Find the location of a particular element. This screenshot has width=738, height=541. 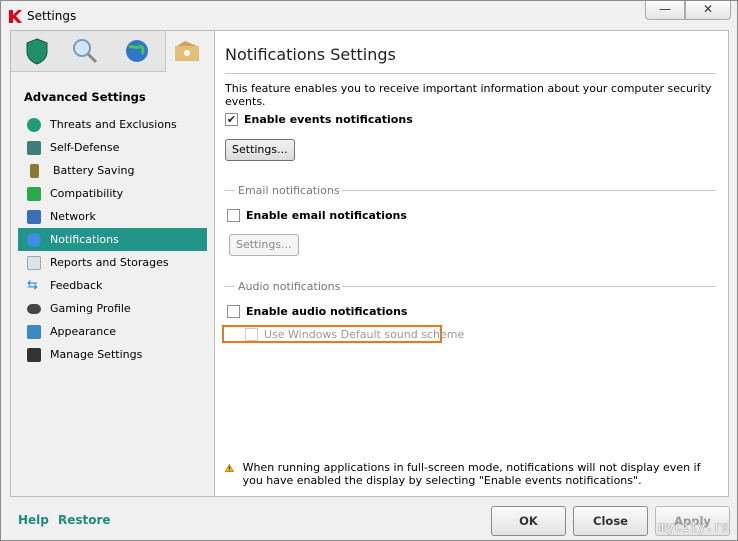

sidebar-item-notifications: Notifications is located at coordinates (112, 239).